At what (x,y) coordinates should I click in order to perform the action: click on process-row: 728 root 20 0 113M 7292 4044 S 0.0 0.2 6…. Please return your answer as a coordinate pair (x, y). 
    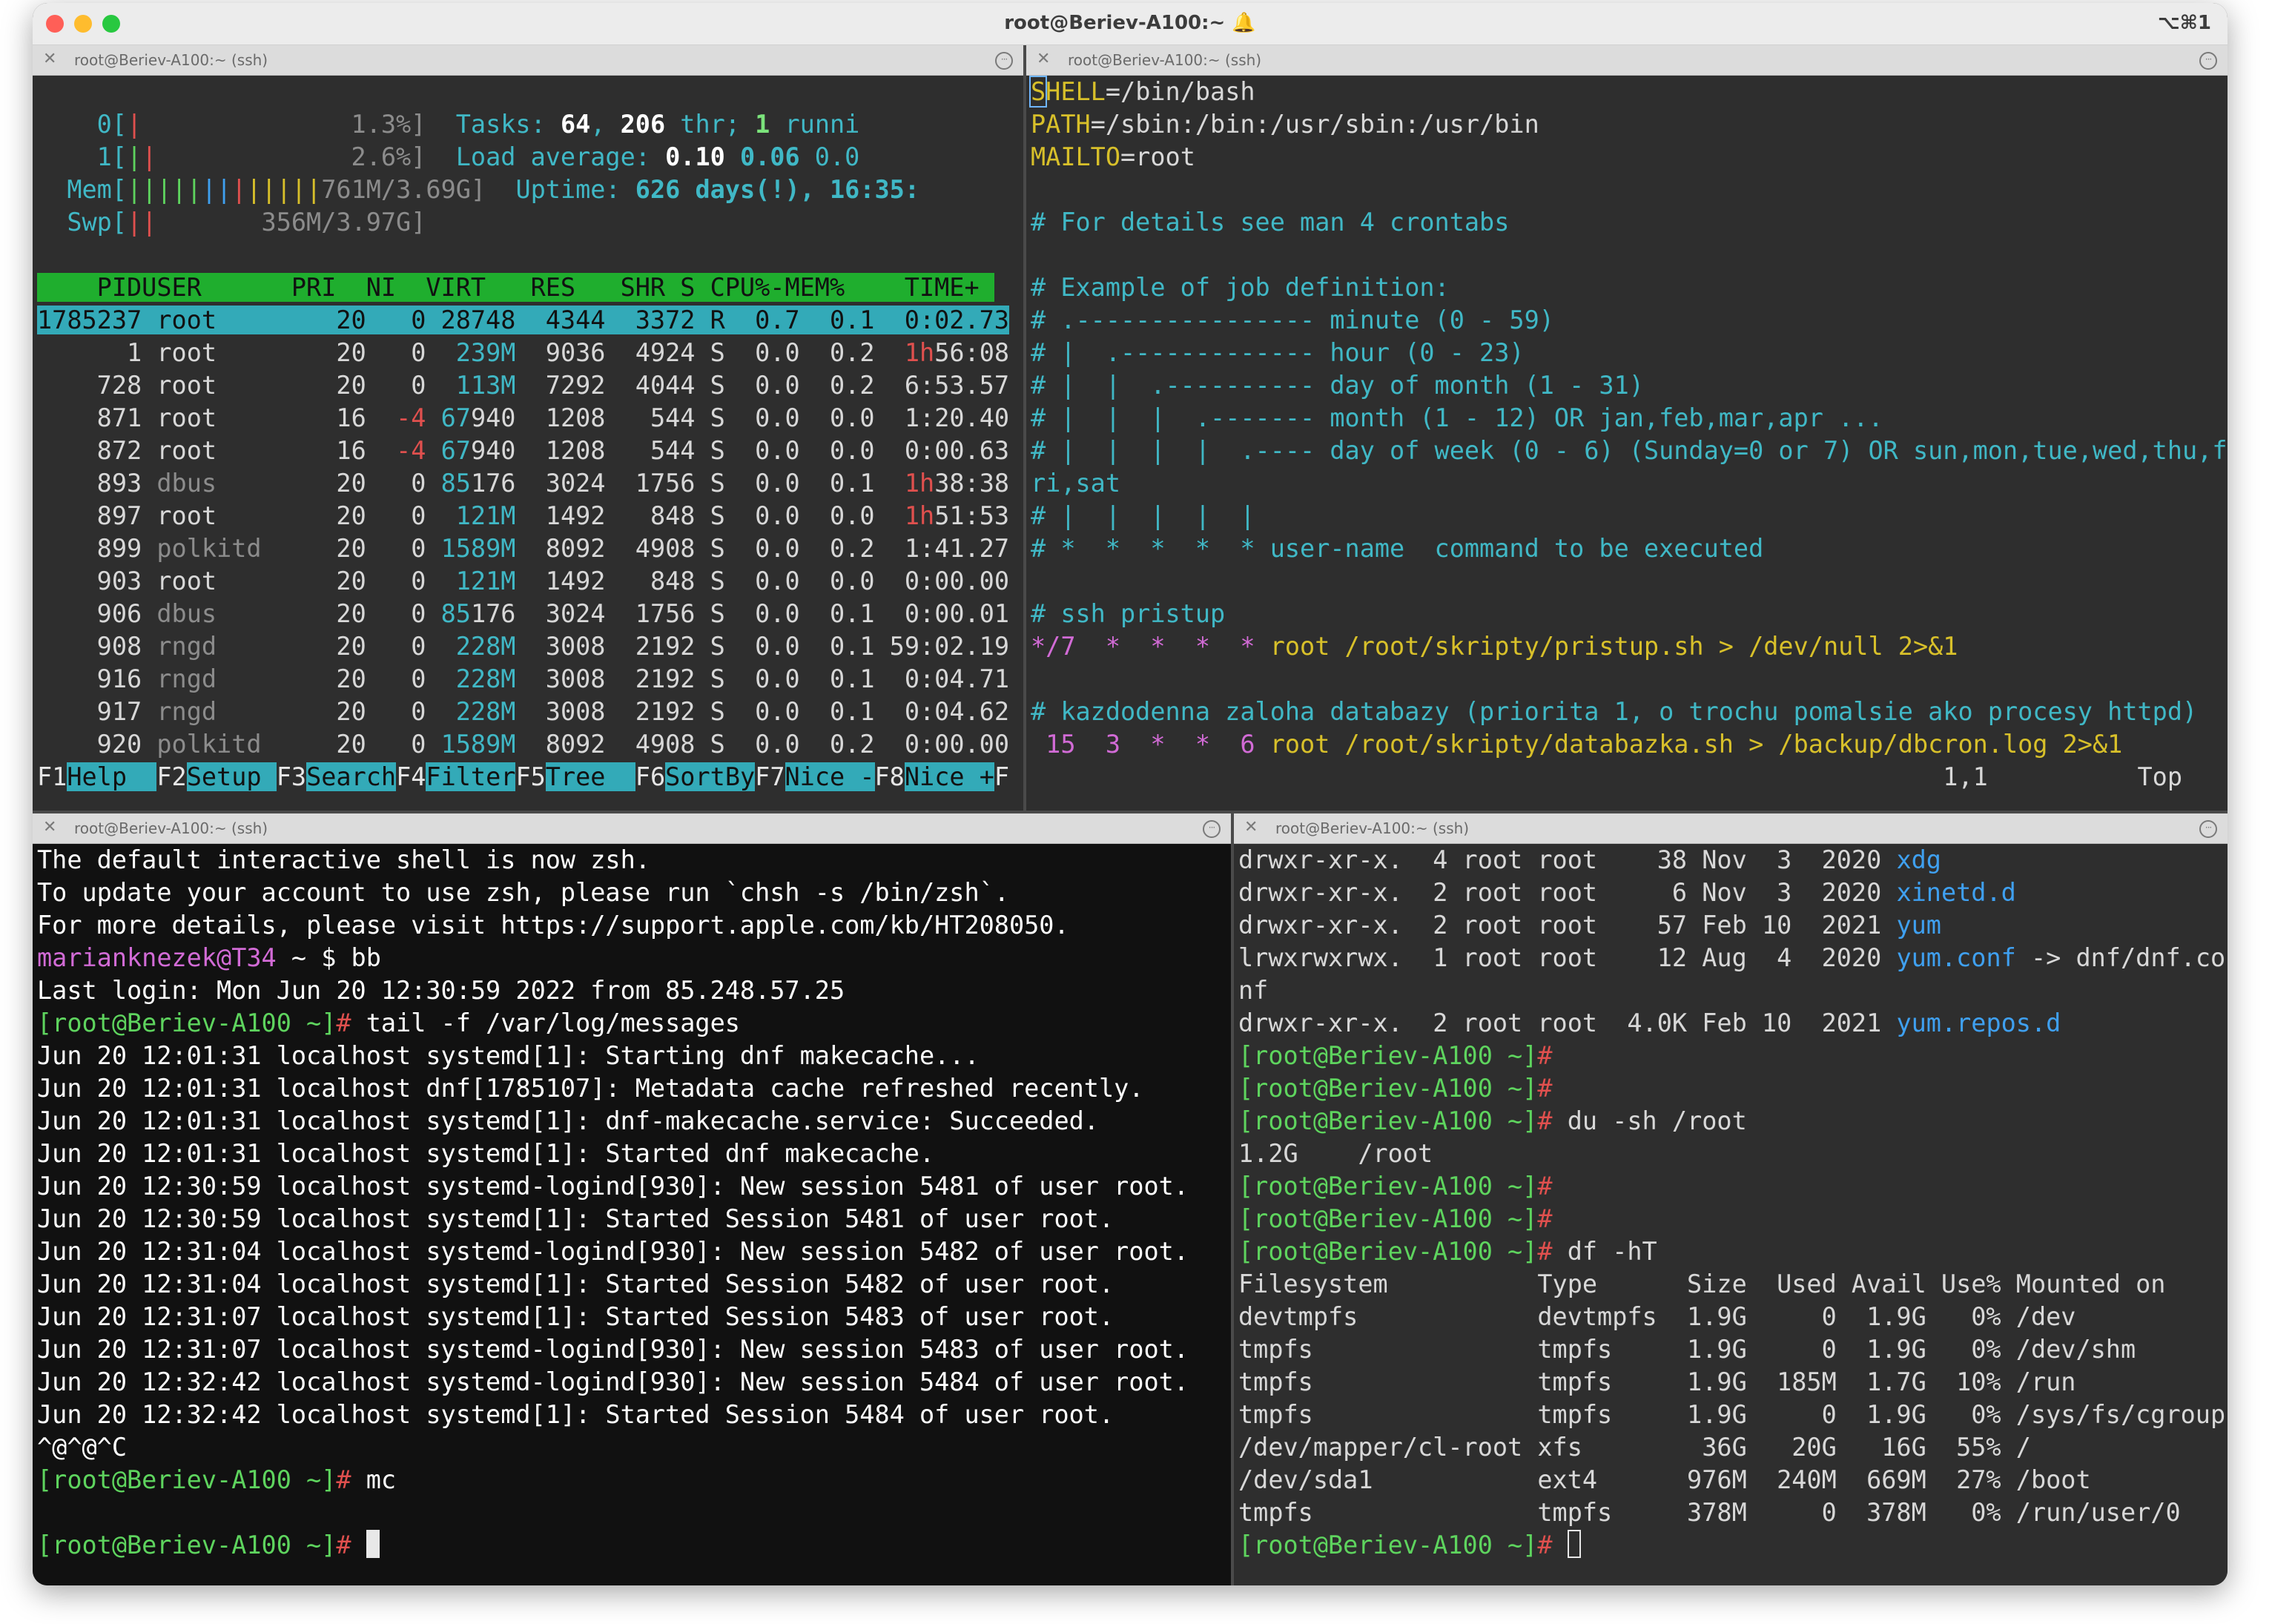
    Looking at the image, I should click on (530, 386).